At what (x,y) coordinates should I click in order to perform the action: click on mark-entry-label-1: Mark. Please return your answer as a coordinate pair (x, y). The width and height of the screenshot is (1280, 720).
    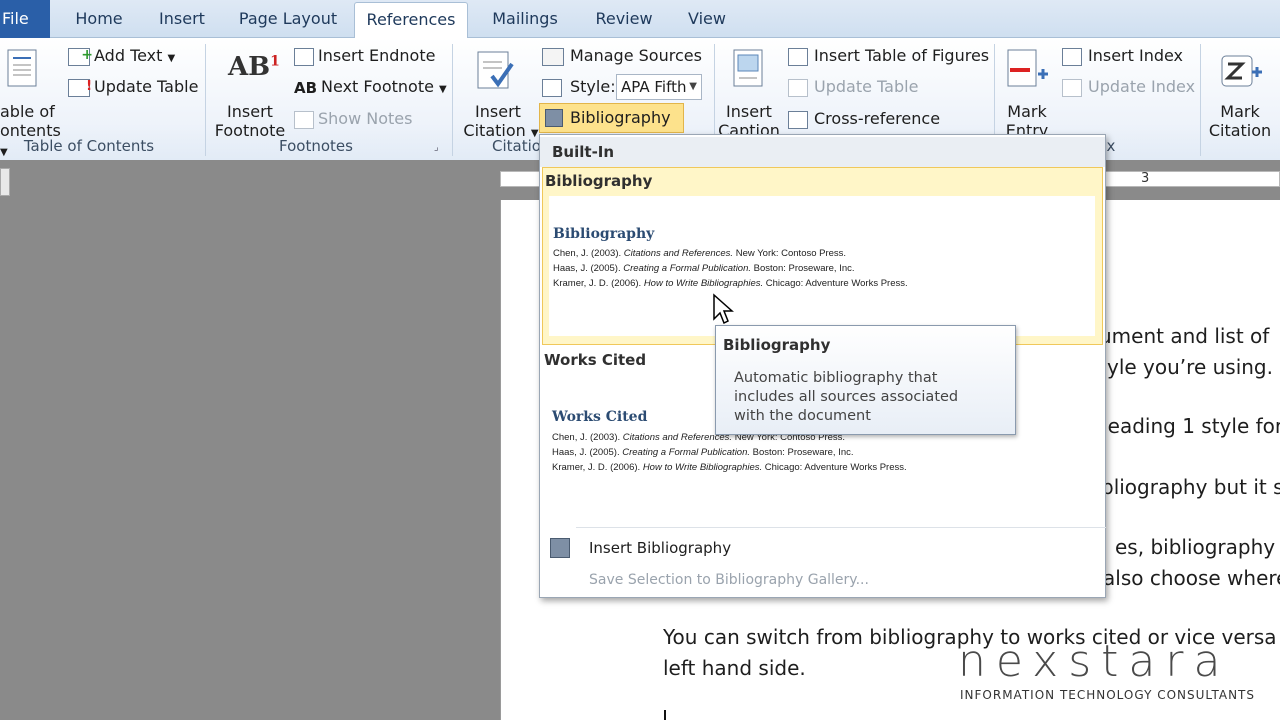
    Looking at the image, I should click on (1027, 111).